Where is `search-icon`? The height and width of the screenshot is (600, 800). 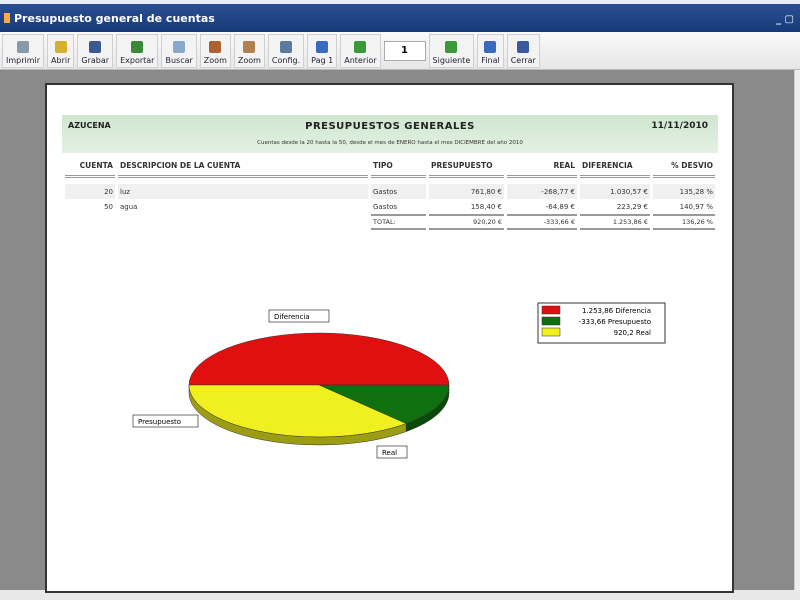
search-icon is located at coordinates (179, 46).